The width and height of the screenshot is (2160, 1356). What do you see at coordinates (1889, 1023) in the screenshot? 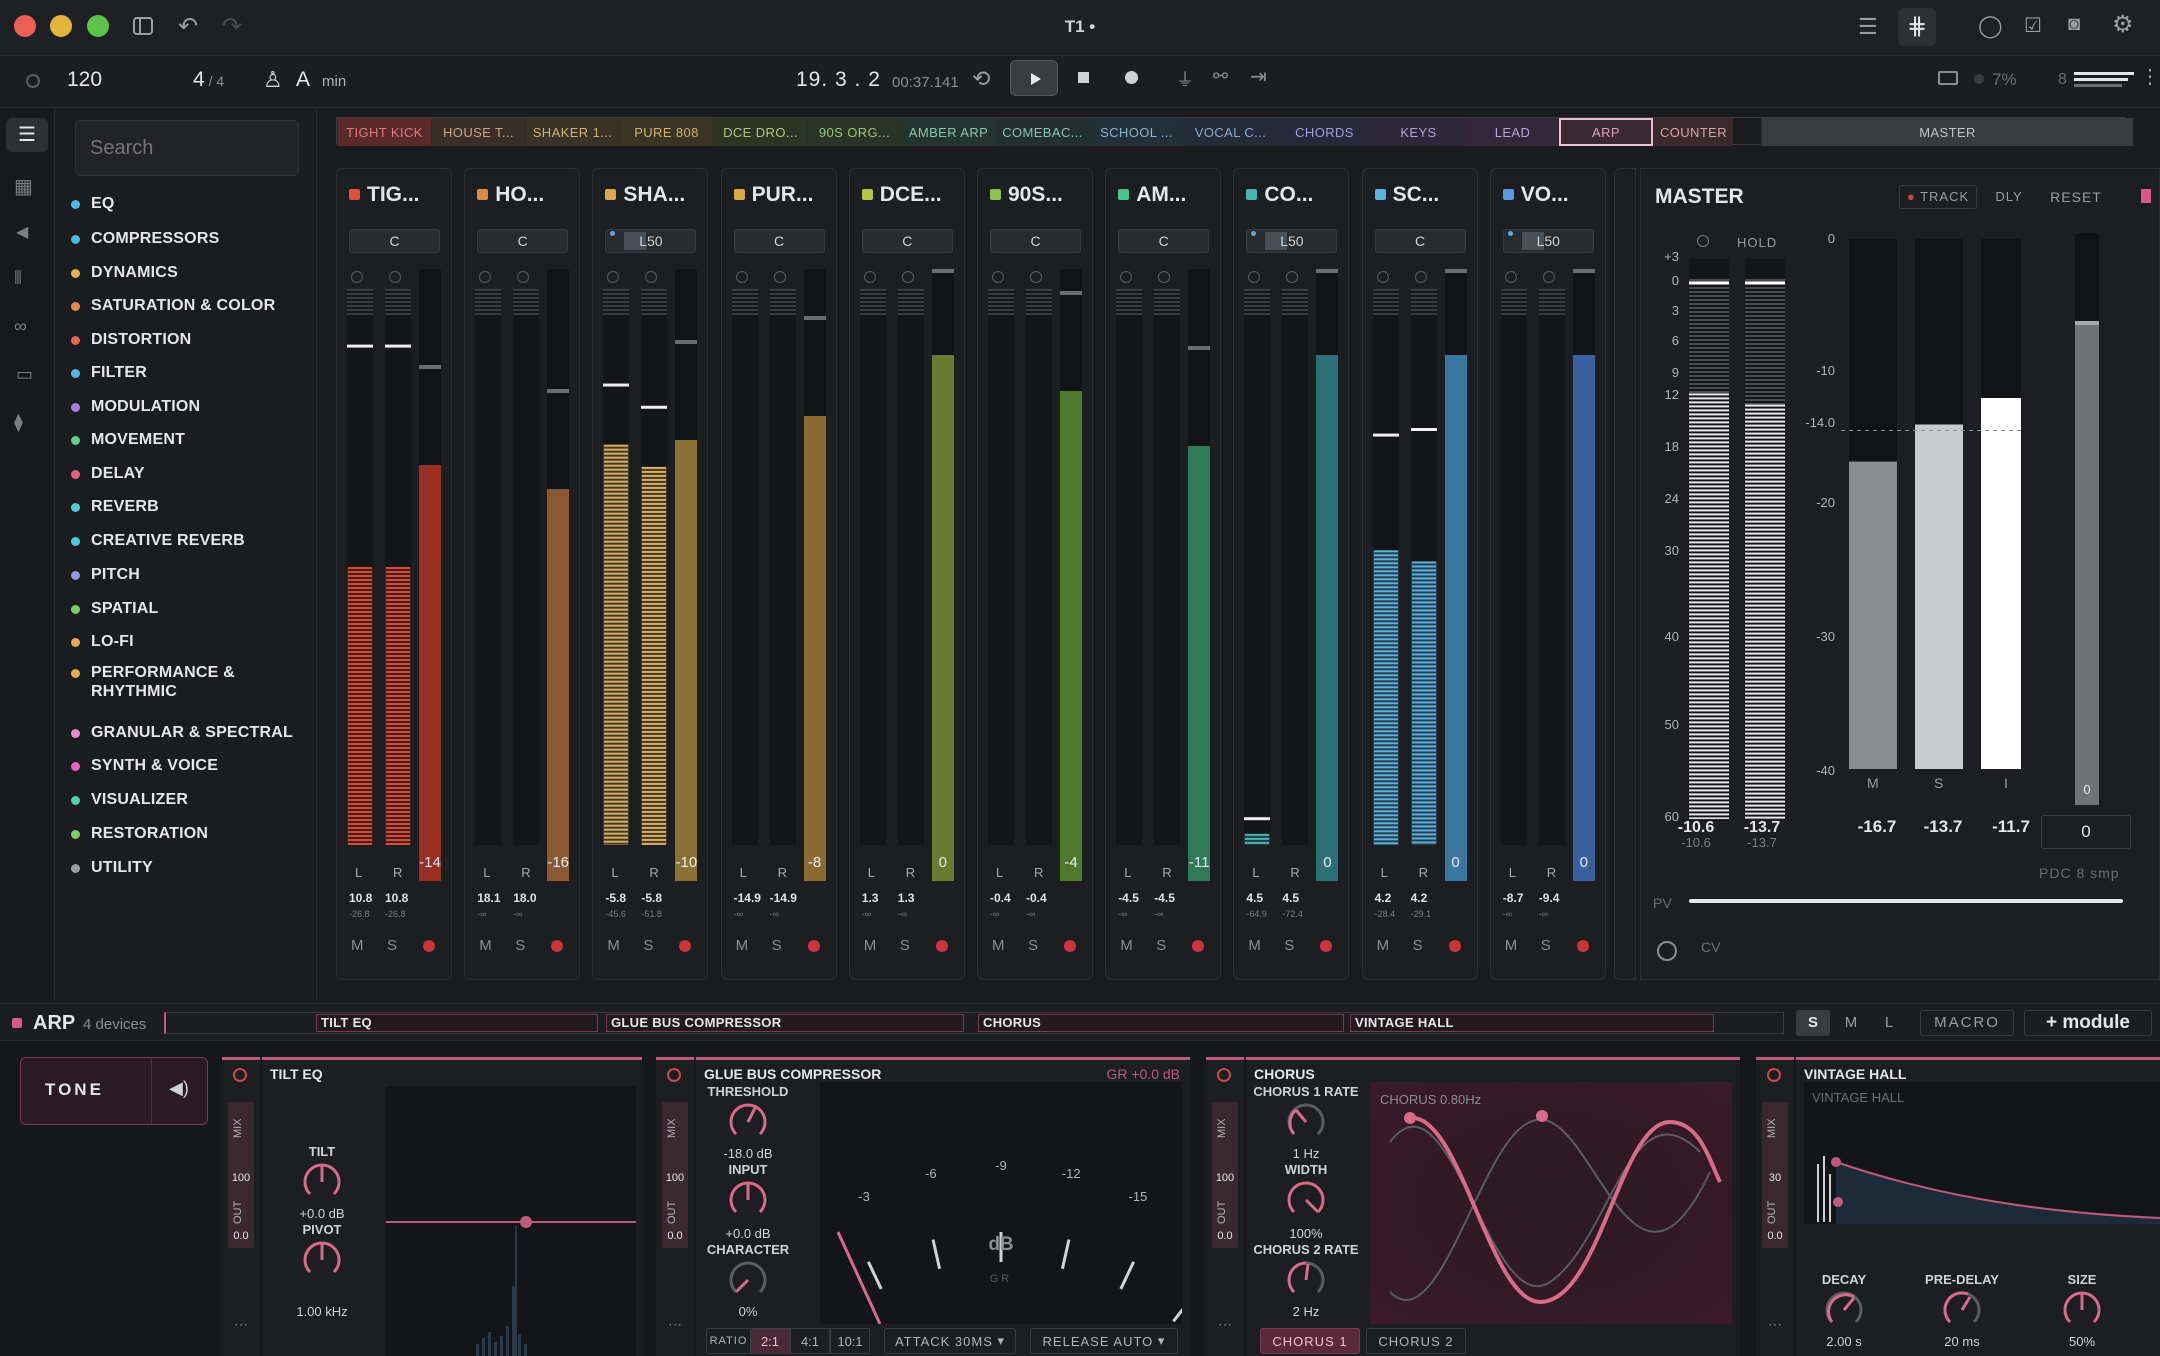
I see `size-large-button: L` at bounding box center [1889, 1023].